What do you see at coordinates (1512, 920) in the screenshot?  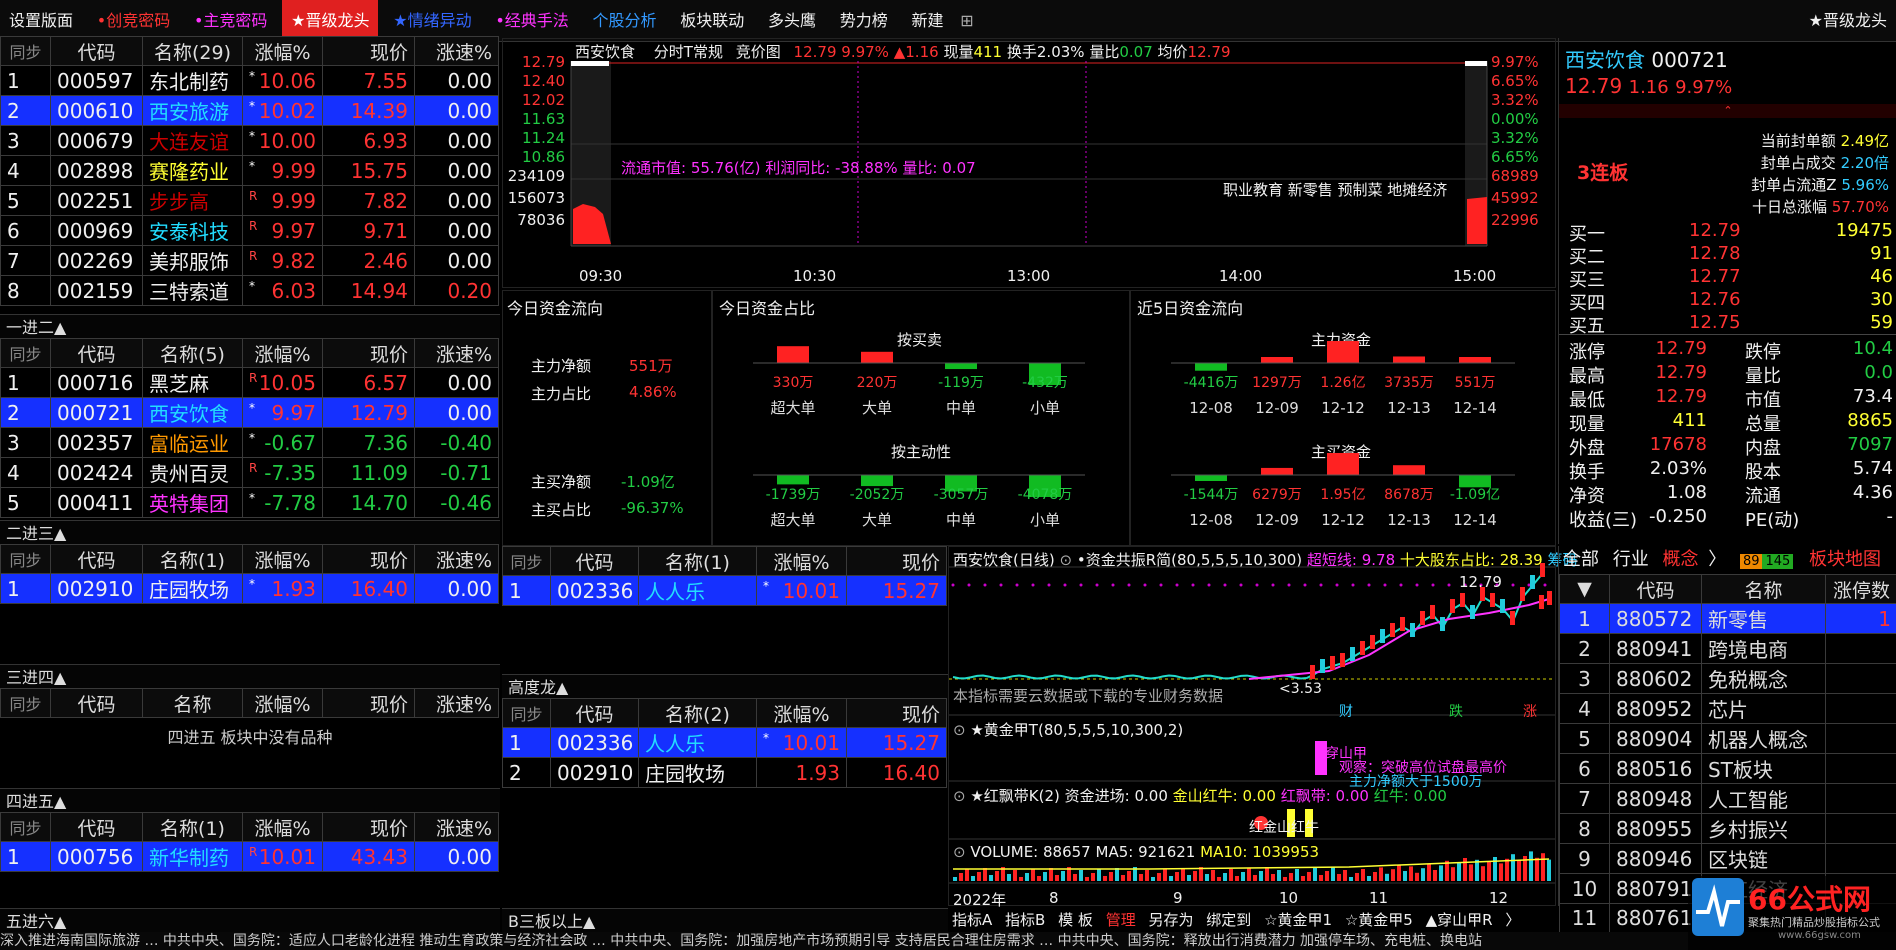 I see `tab-next: 〉` at bounding box center [1512, 920].